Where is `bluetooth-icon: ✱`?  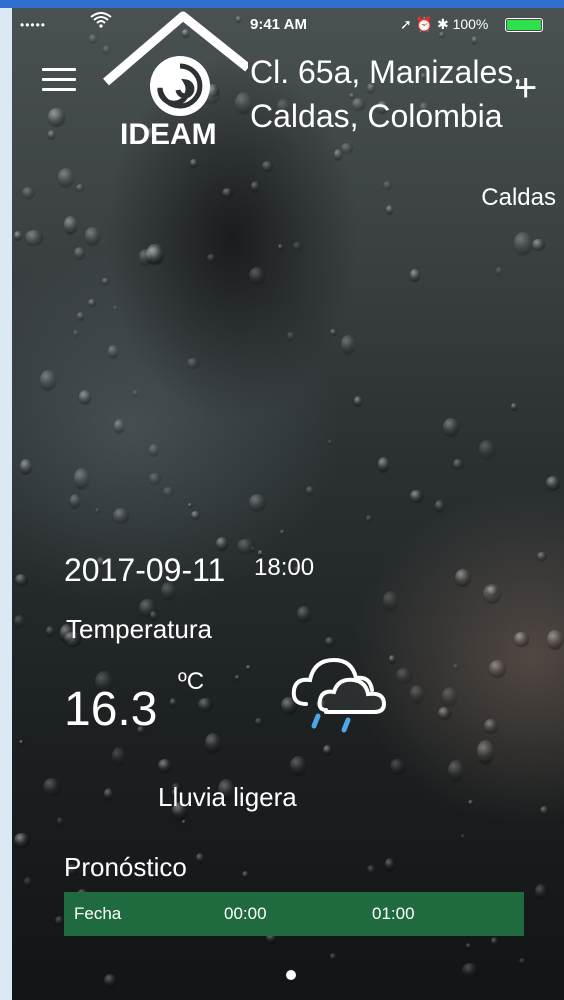 bluetooth-icon: ✱ is located at coordinates (442, 24).